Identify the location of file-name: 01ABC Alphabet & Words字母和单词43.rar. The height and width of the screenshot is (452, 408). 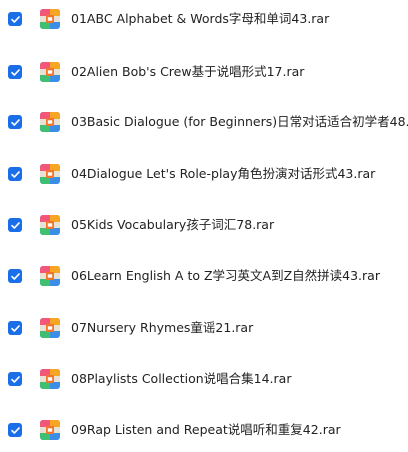
(200, 18).